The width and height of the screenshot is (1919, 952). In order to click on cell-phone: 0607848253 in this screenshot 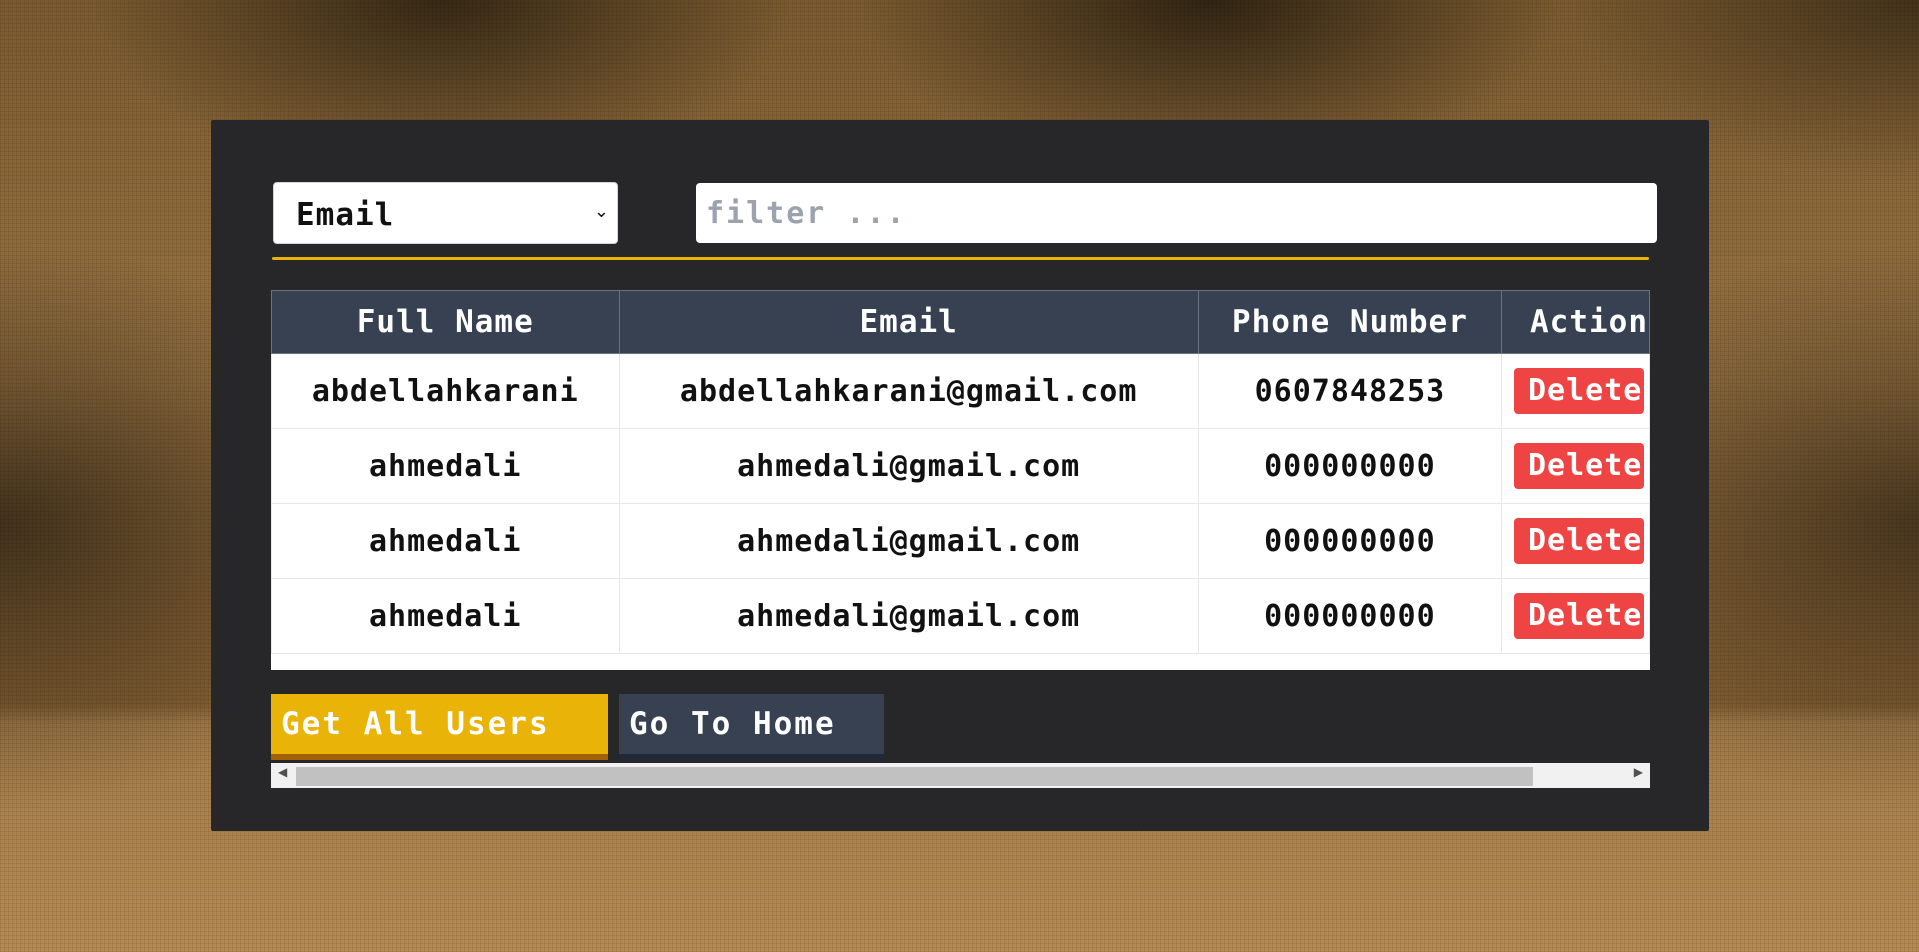, I will do `click(1350, 391)`.